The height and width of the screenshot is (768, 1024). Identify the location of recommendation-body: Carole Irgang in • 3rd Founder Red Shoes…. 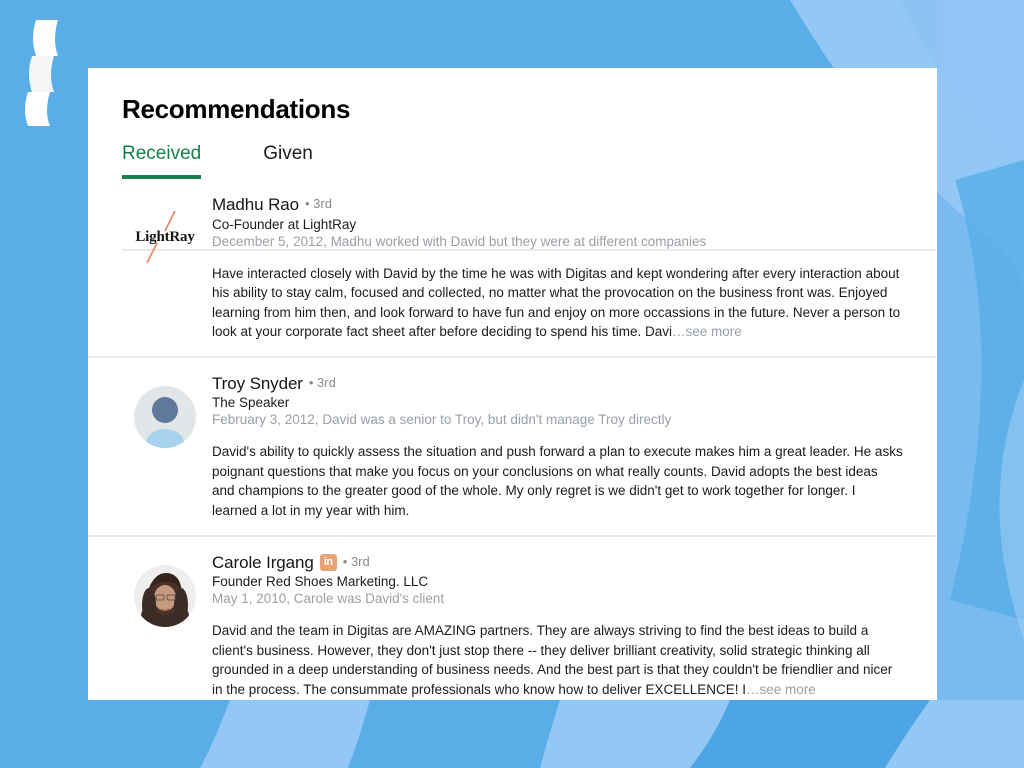
(555, 626).